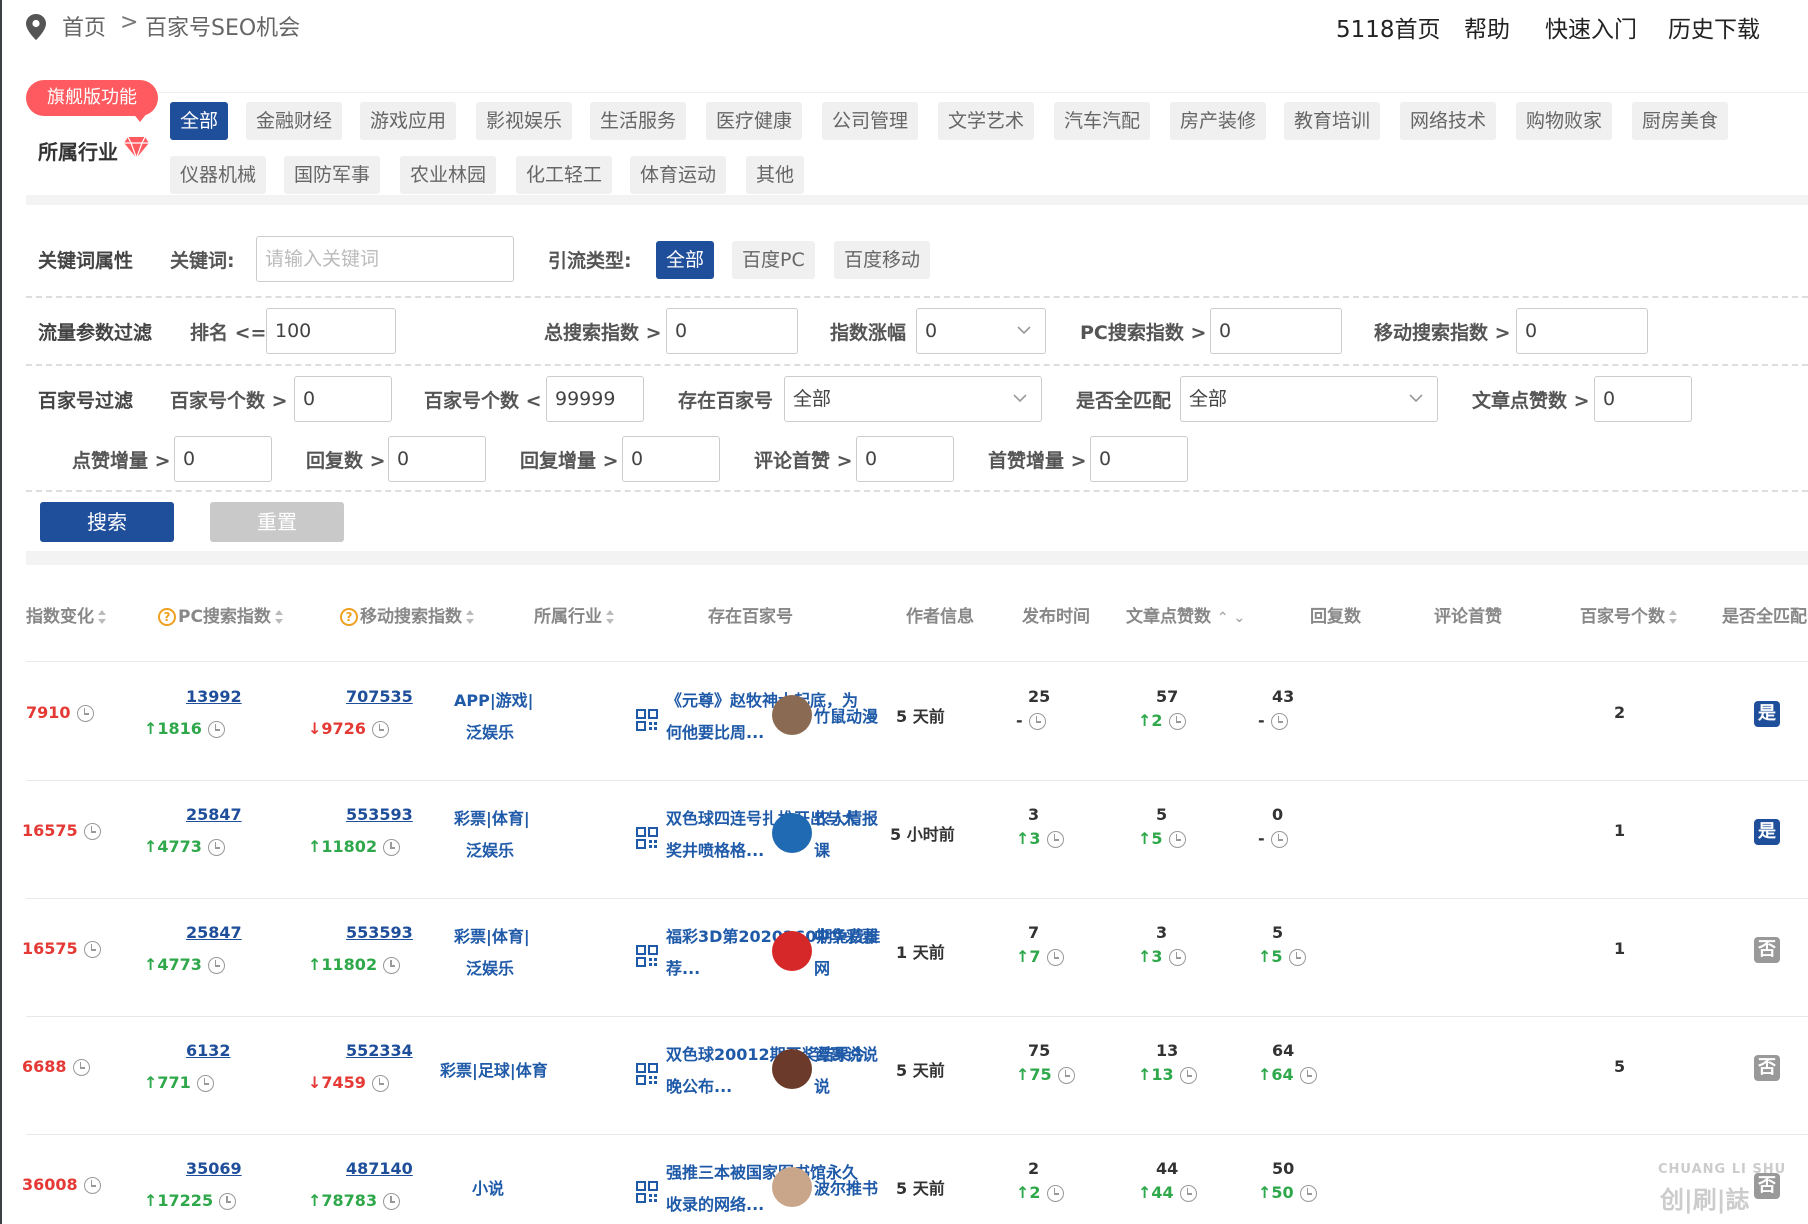 This screenshot has width=1808, height=1224. Describe the element at coordinates (408, 614) in the screenshot. I see `th-mobile-index: ? 移动搜索指数` at that location.